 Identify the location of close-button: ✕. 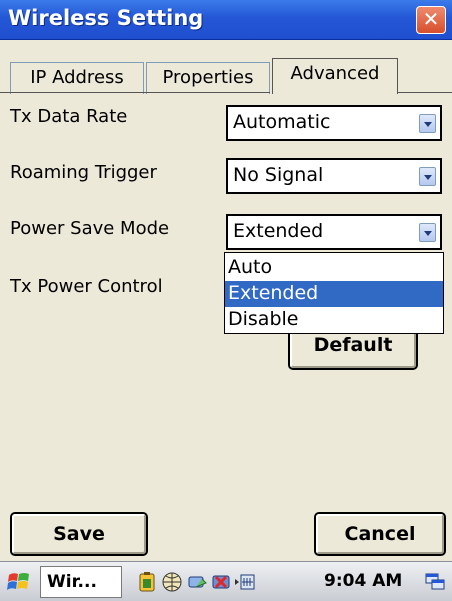
(431, 20).